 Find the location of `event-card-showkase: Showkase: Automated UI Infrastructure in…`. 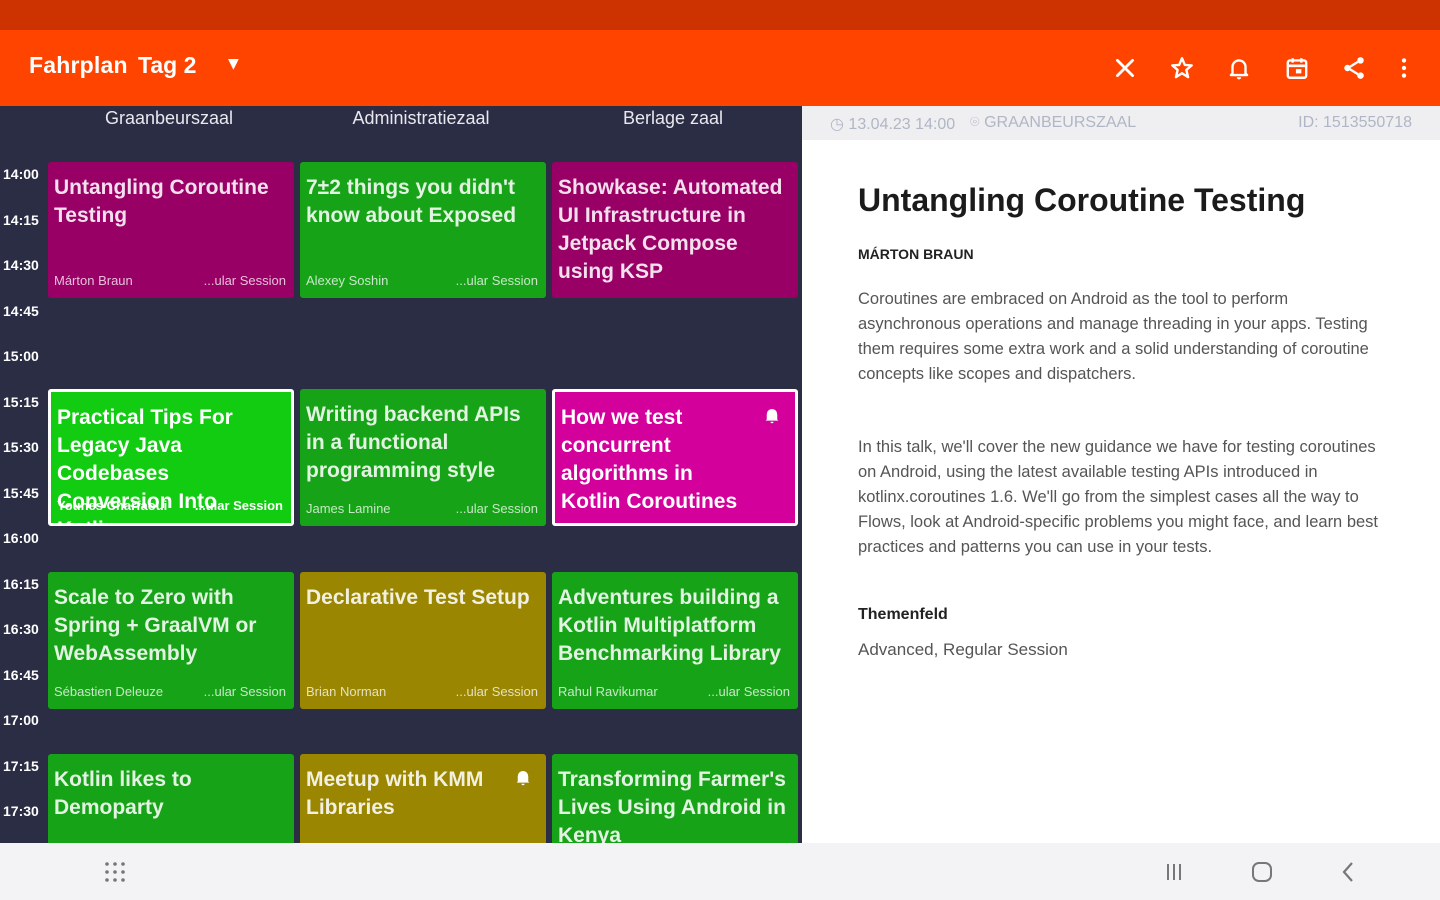

event-card-showkase: Showkase: Automated UI Infrastructure in… is located at coordinates (675, 230).